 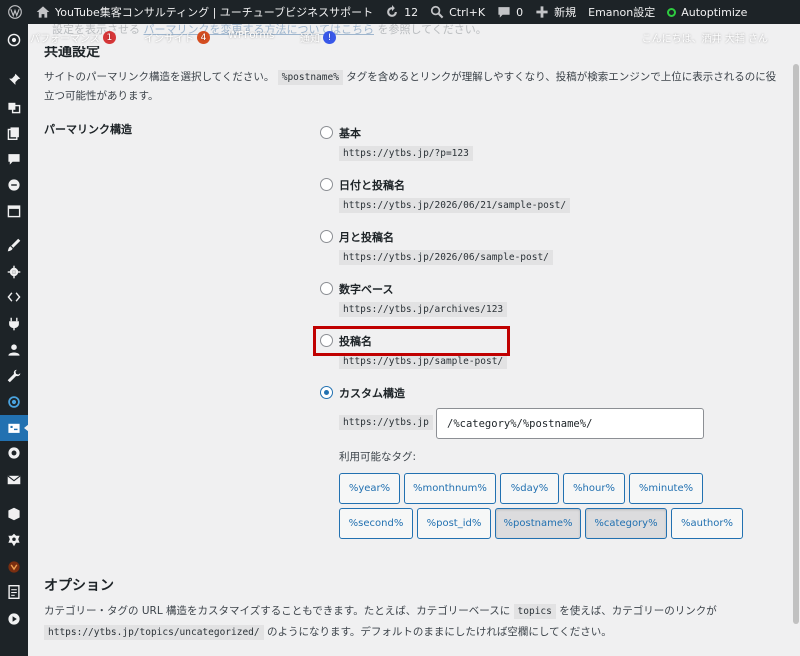 What do you see at coordinates (705, 37) in the screenshot?
I see `user-greeting: こんにちは、酒井 大輔 さん` at bounding box center [705, 37].